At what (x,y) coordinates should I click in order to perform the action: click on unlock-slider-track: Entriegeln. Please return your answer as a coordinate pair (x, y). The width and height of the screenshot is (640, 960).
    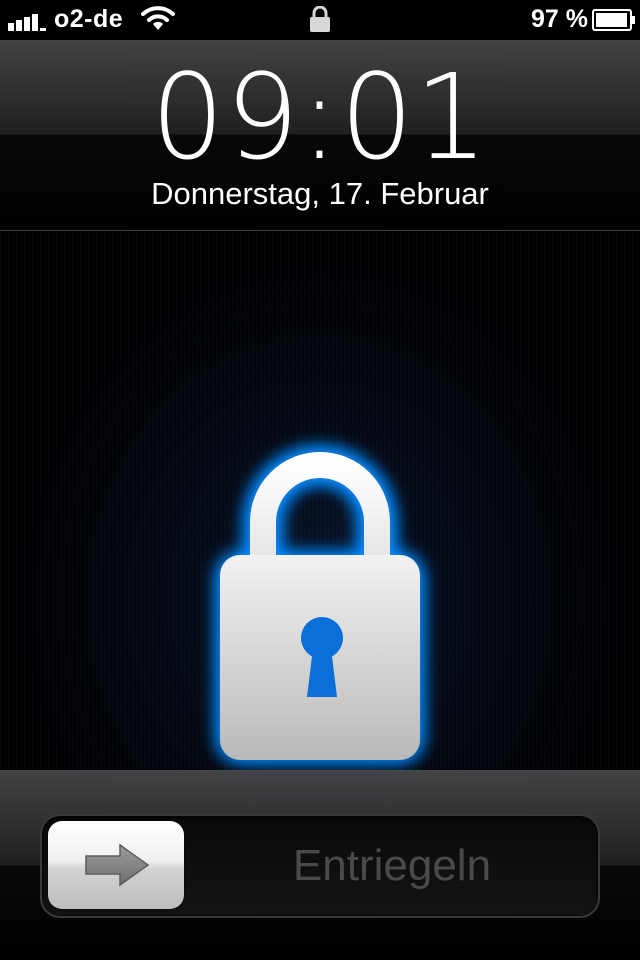
    Looking at the image, I should click on (320, 866).